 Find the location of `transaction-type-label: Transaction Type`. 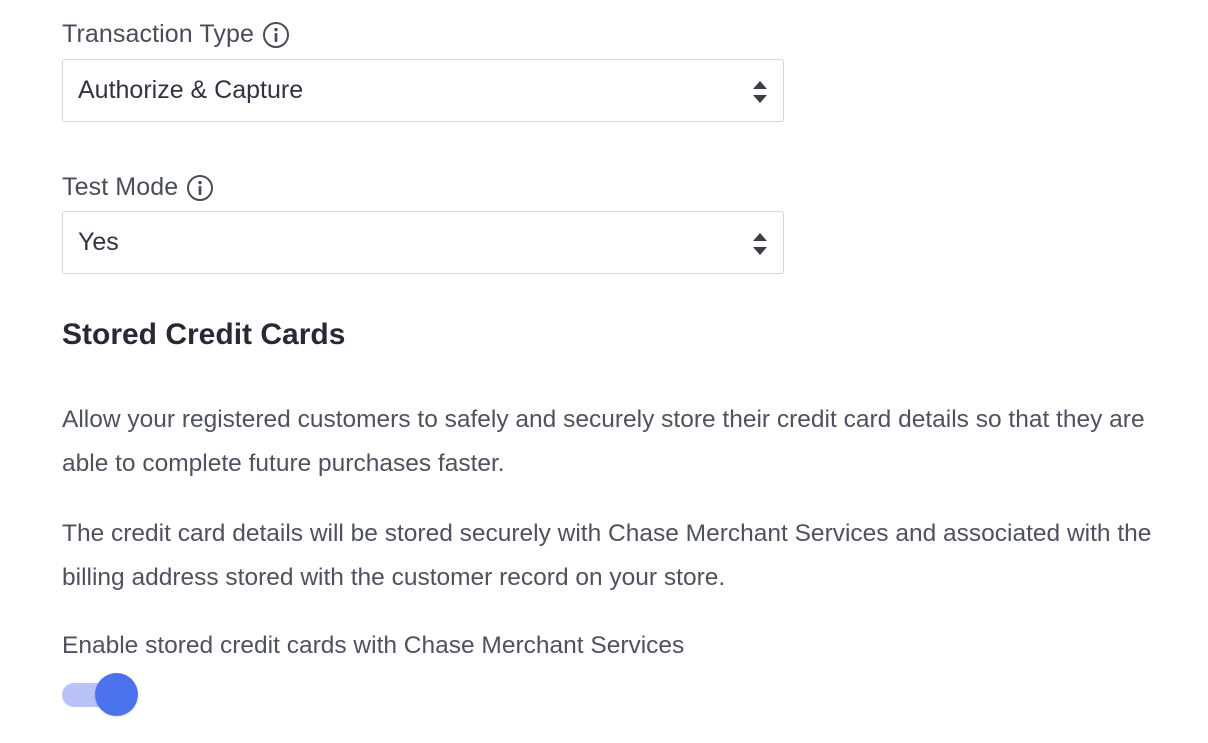

transaction-type-label: Transaction Type is located at coordinates (176, 34).